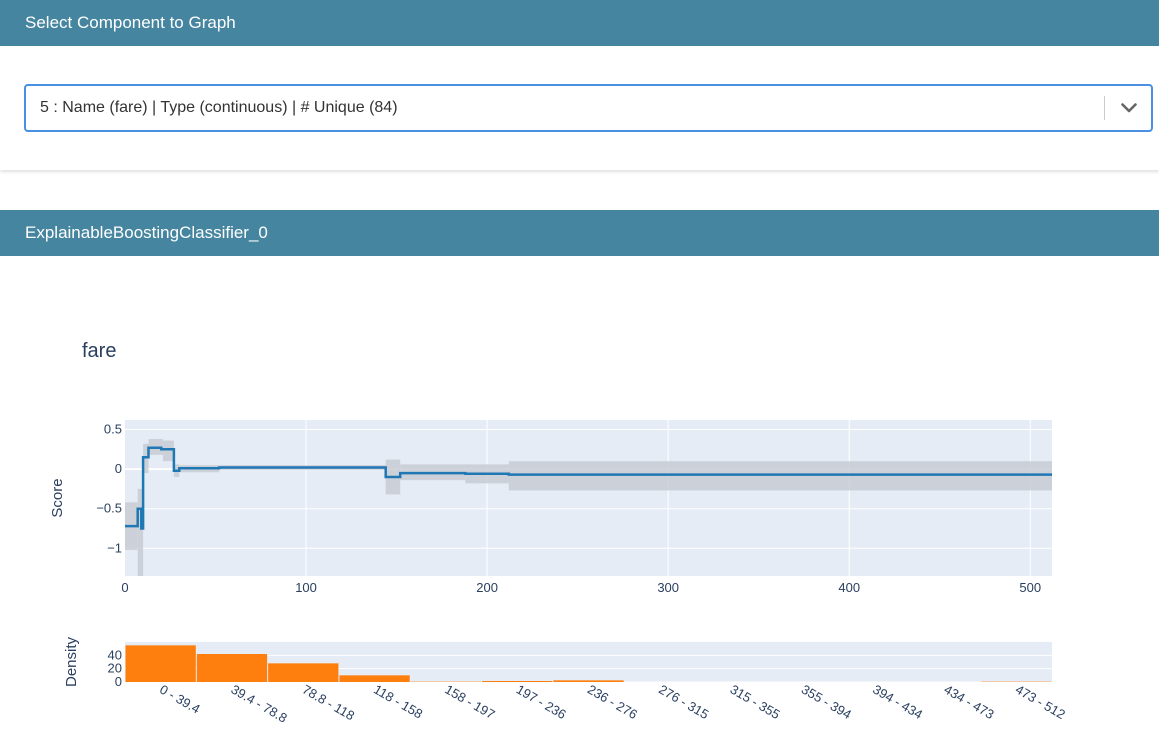  What do you see at coordinates (1030, 587) in the screenshot?
I see `score-x-tick-label: 500` at bounding box center [1030, 587].